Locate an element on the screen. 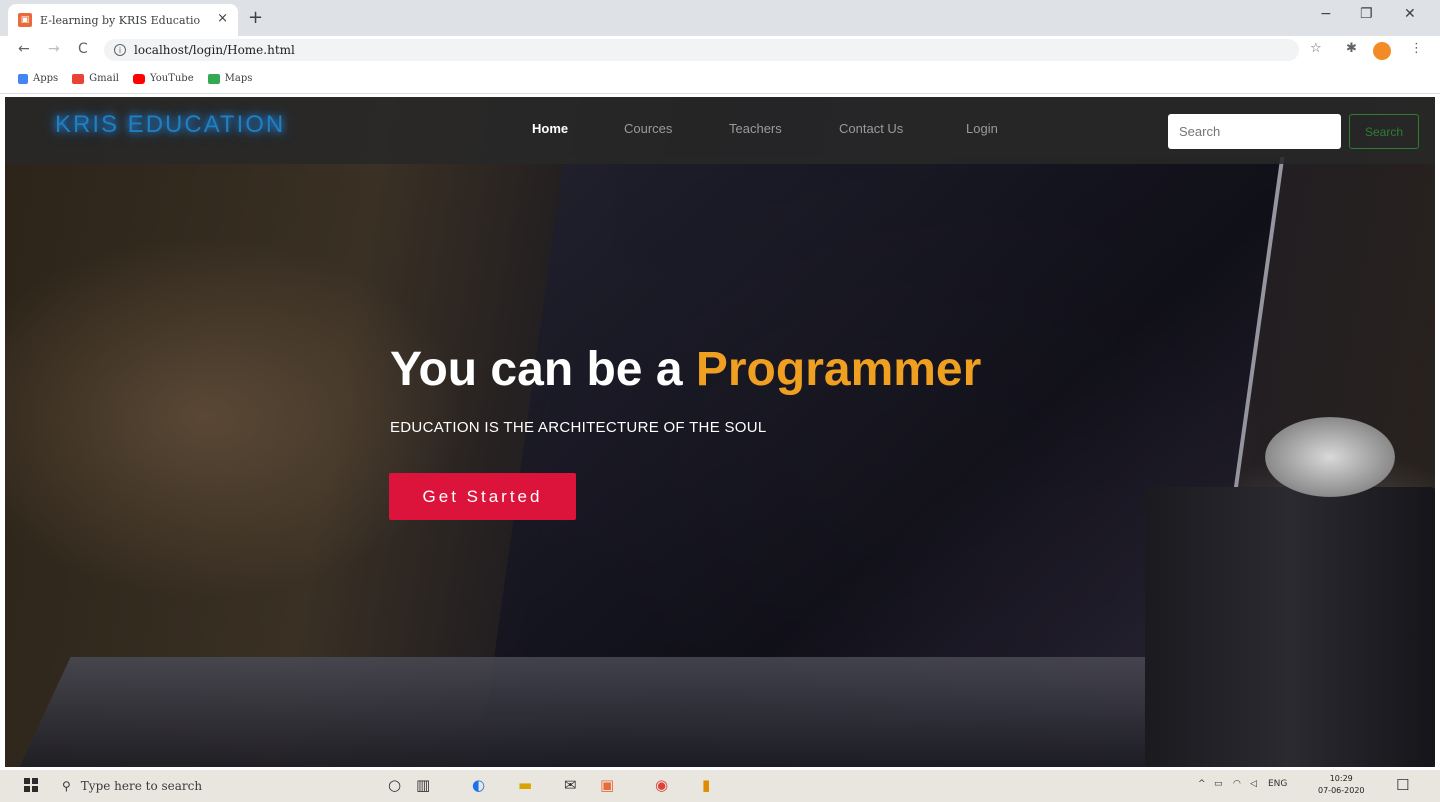  hero-title-prefix: You can be a is located at coordinates (543, 369).